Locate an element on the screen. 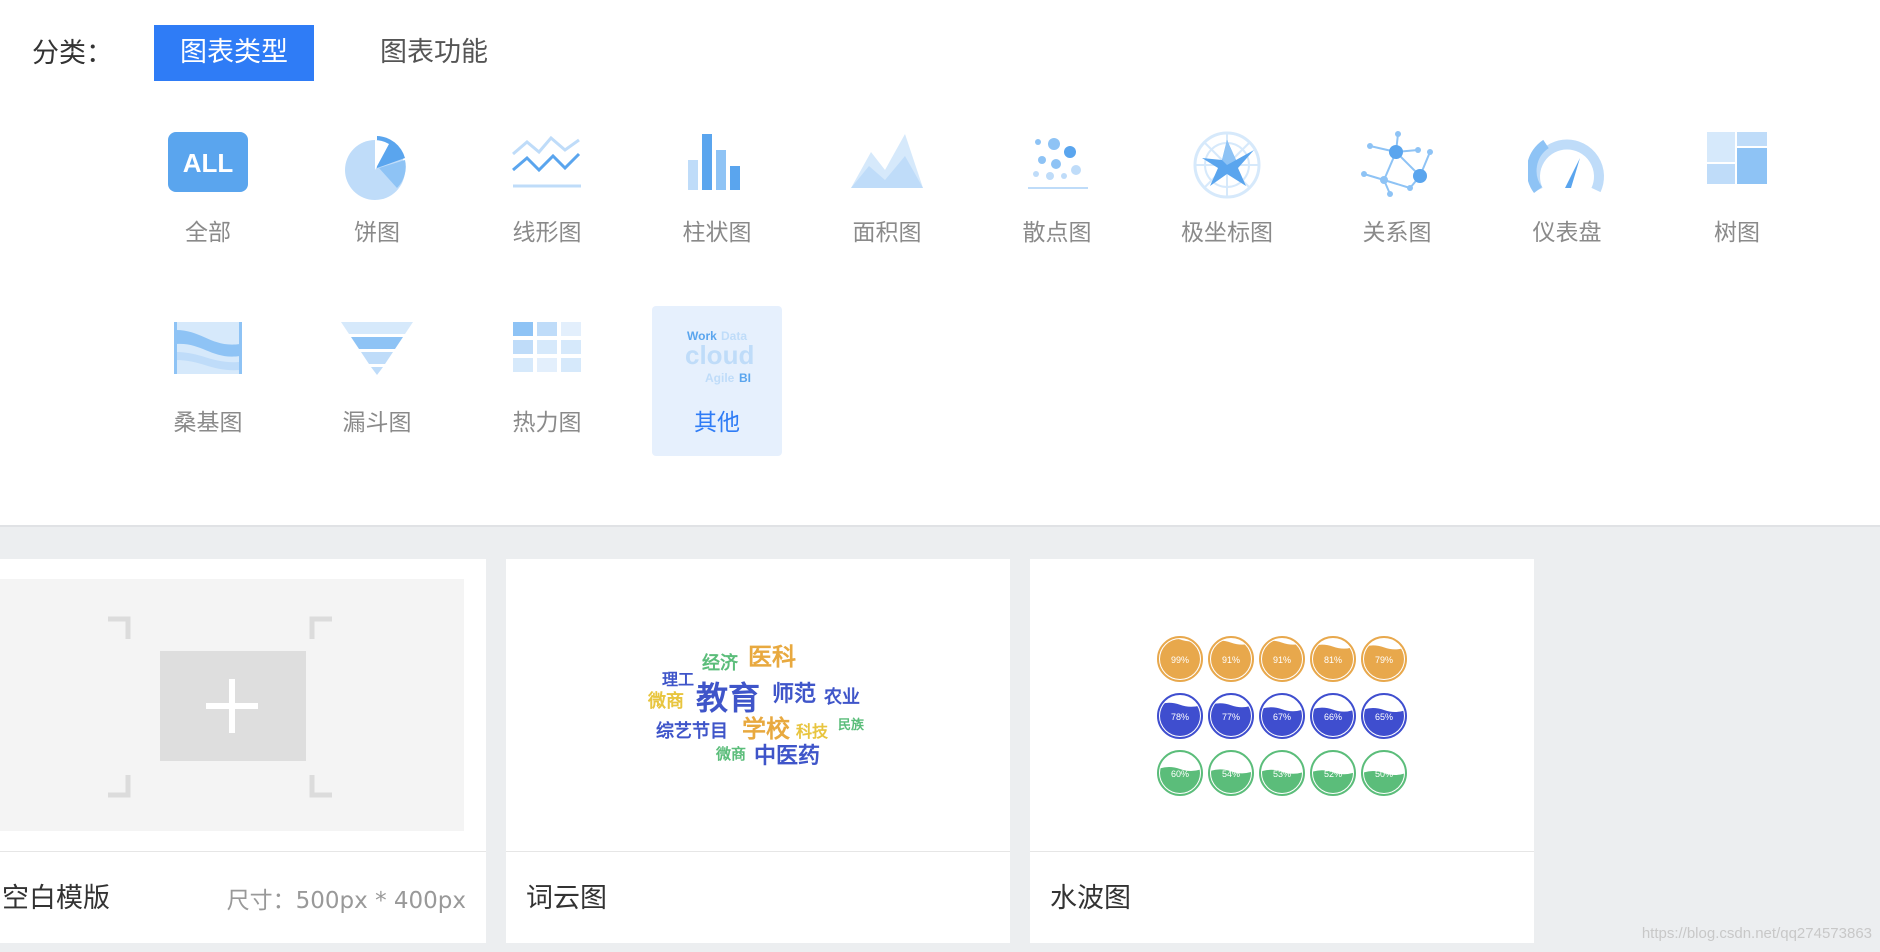 The image size is (1880, 952). type-label: 散点图 is located at coordinates (1057, 233).